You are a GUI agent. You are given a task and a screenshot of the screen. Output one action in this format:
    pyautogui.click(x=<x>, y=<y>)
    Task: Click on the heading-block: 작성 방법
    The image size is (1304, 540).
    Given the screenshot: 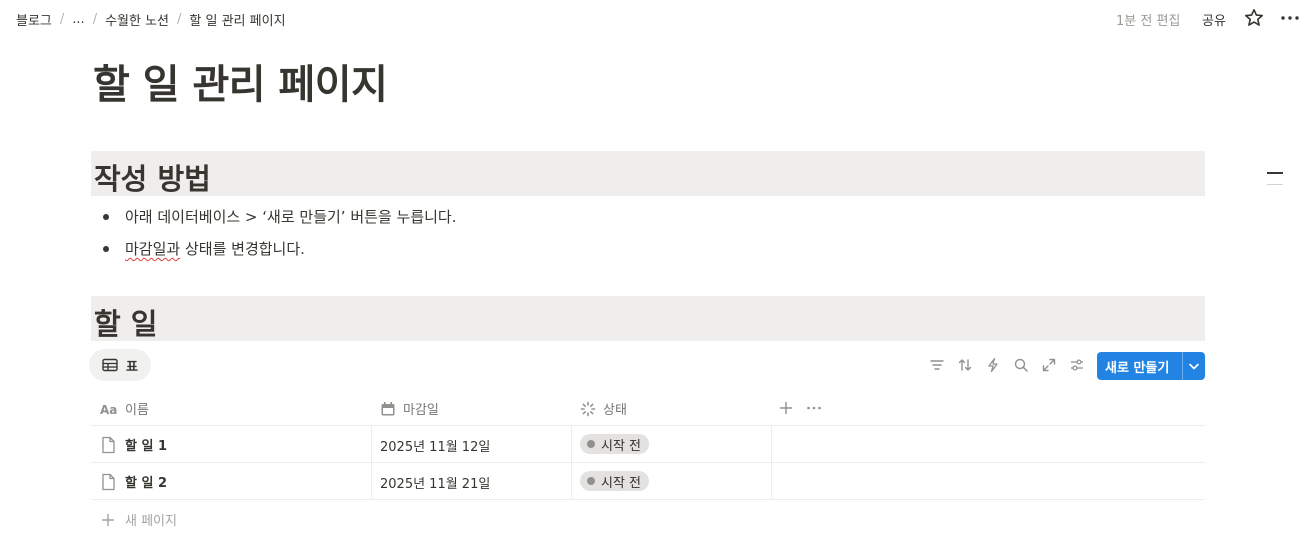 What is the action you would take?
    pyautogui.click(x=648, y=173)
    